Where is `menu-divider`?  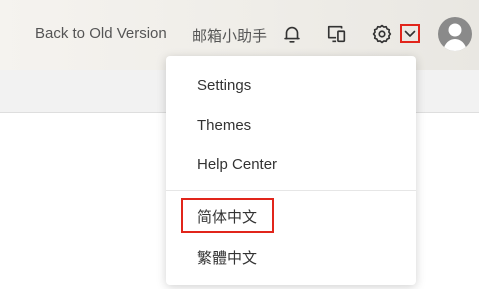 menu-divider is located at coordinates (291, 190).